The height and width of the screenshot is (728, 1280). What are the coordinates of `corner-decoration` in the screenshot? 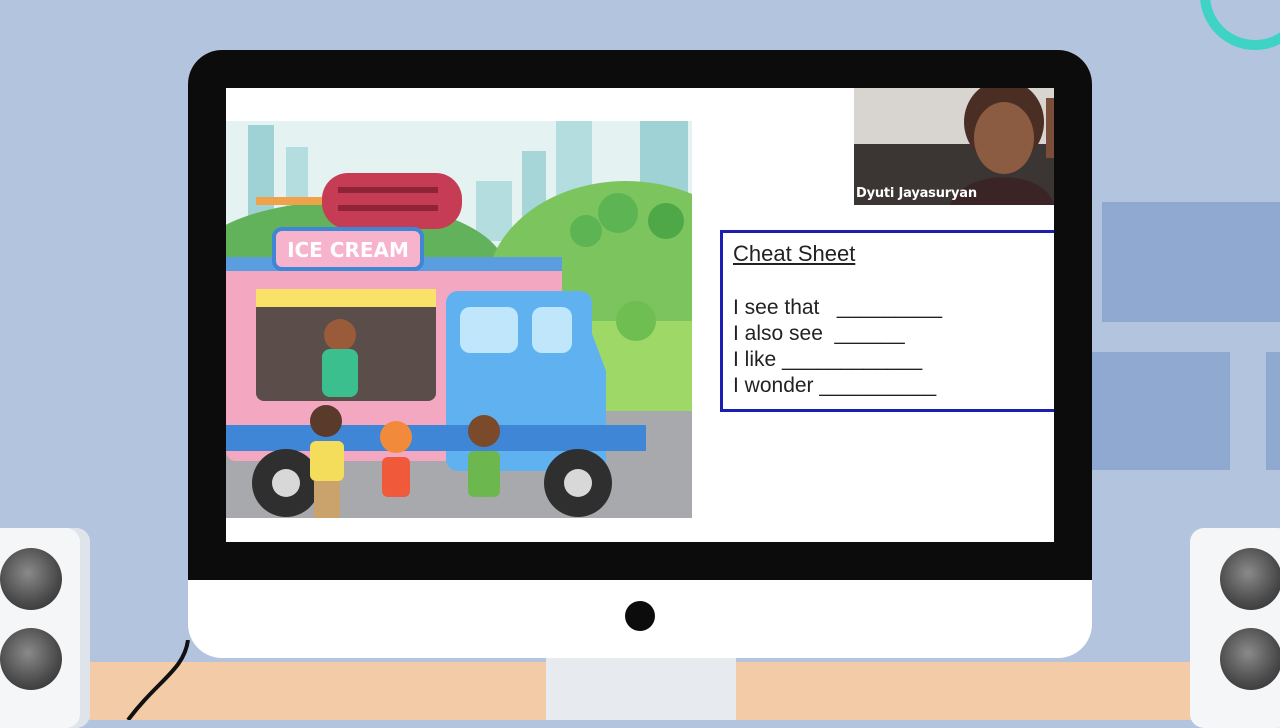 It's located at (1240, 25).